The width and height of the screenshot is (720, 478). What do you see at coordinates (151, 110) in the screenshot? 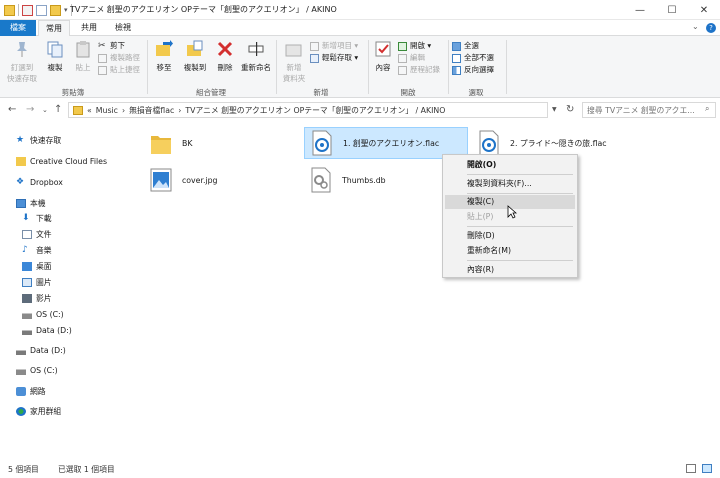
I see `breadcrumb-lossless: 無損音檔flac` at bounding box center [151, 110].